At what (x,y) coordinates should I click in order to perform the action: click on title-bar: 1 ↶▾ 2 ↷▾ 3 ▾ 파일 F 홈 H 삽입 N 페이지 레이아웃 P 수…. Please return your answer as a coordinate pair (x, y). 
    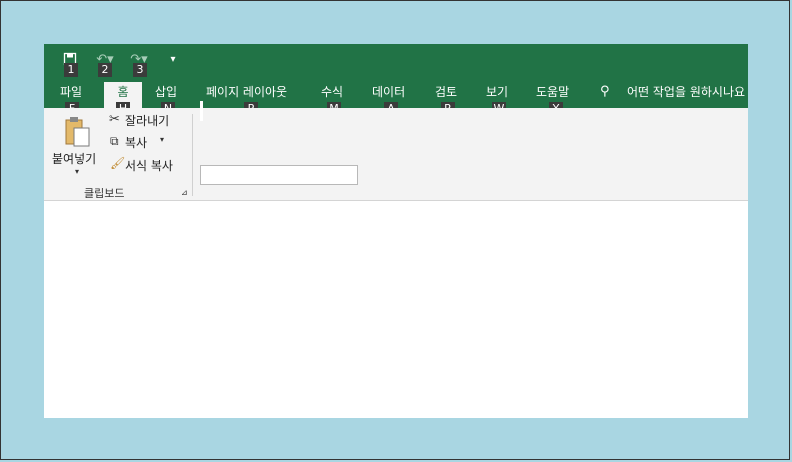
    Looking at the image, I should click on (396, 80).